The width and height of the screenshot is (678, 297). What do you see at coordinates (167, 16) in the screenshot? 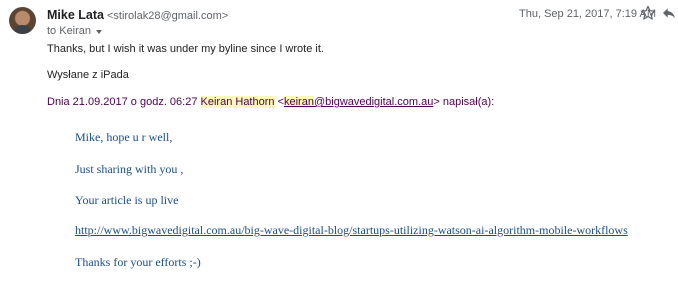
I see `sender-email: <stirolak28@gmail.com>` at bounding box center [167, 16].